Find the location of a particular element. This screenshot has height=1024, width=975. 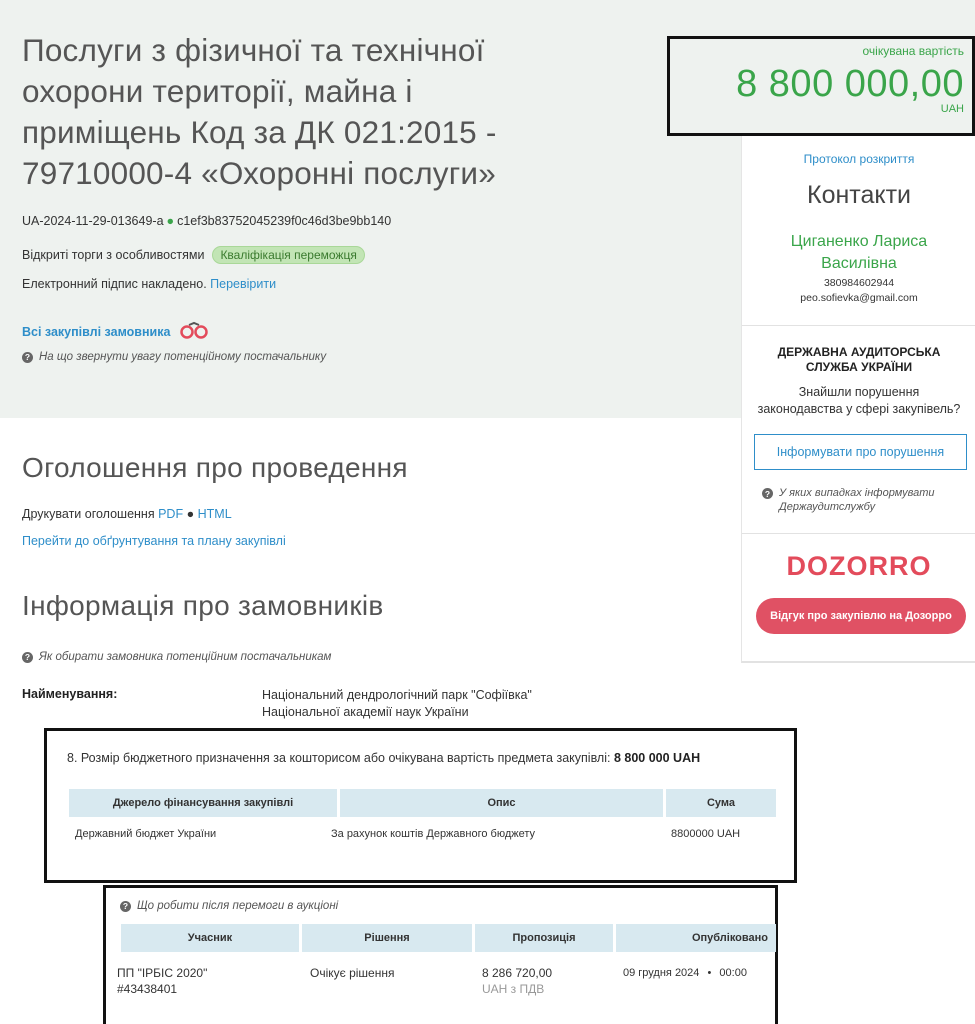

all-purchases-label: Всі закупівлі замовника is located at coordinates (96, 331).